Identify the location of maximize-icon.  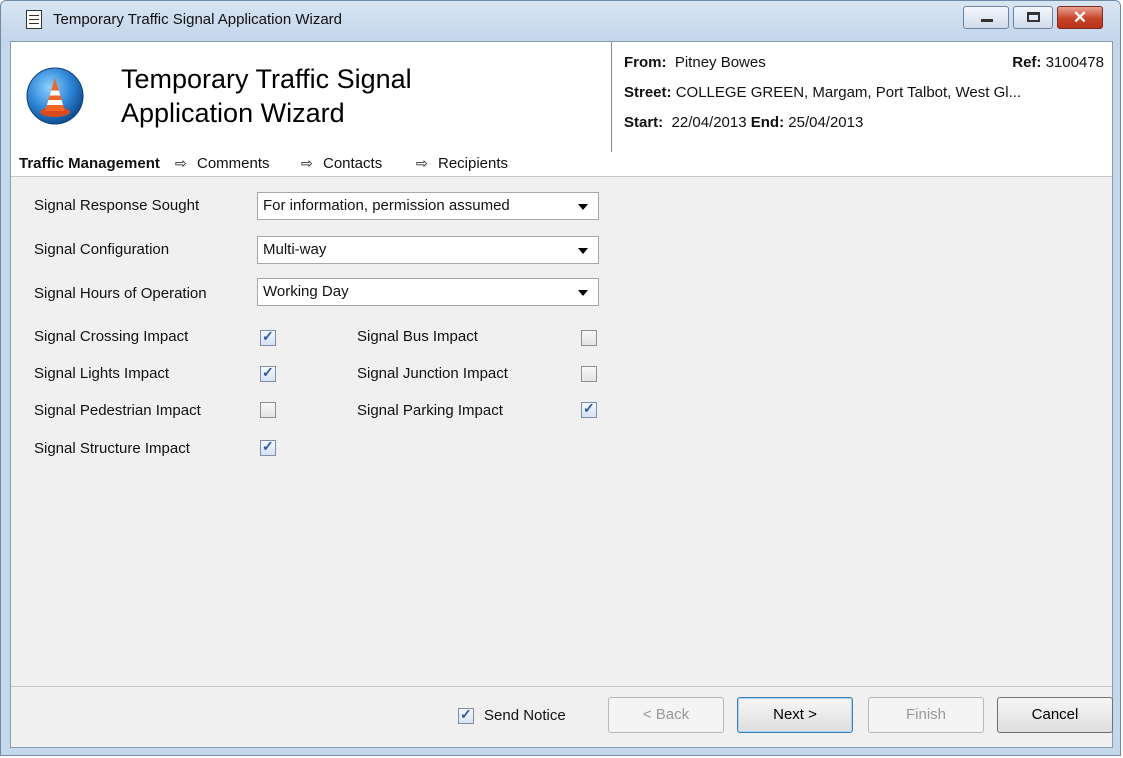
(1033, 17).